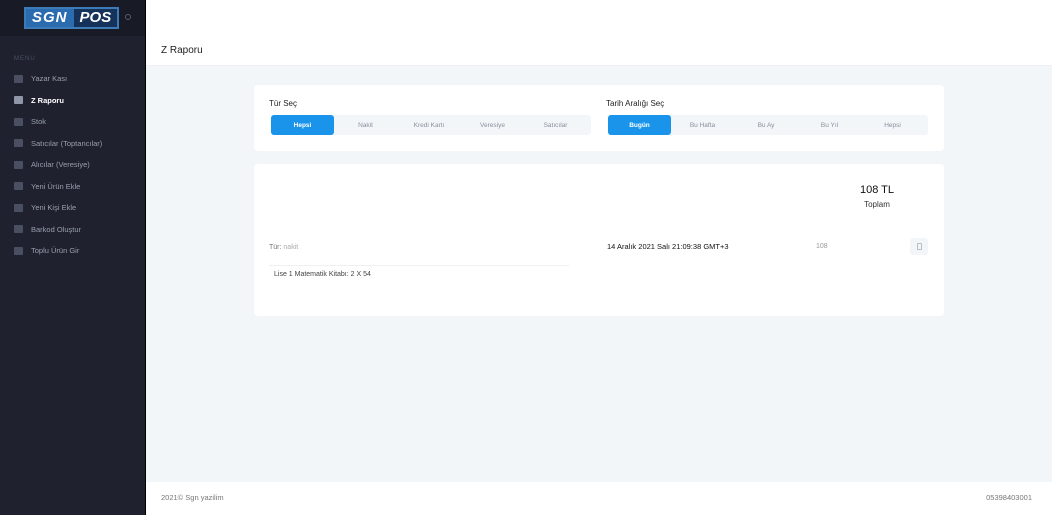 The height and width of the screenshot is (515, 1052). What do you see at coordinates (39, 122) in the screenshot?
I see `sidebar-item-label: Stok` at bounding box center [39, 122].